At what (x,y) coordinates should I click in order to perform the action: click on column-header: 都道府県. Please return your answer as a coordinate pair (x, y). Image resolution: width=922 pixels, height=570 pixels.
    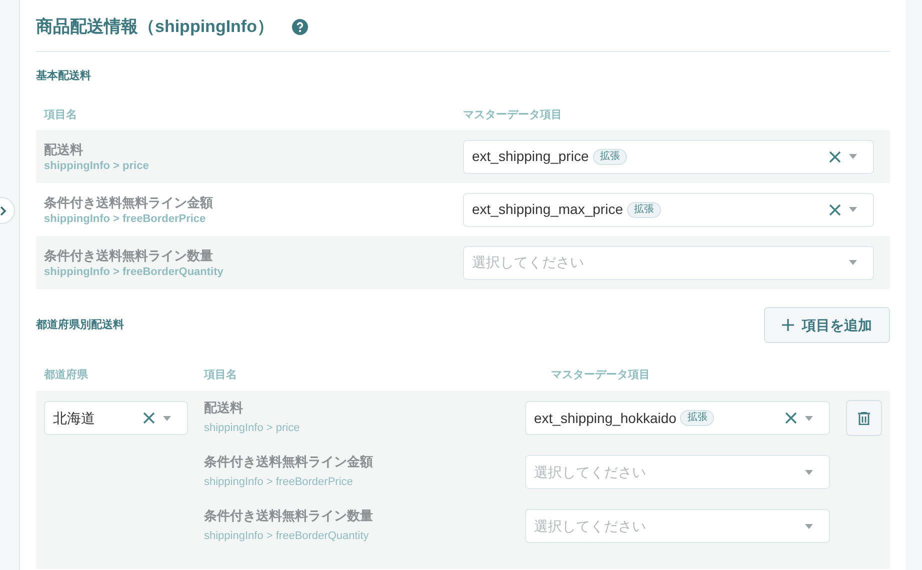
    Looking at the image, I should click on (65, 375).